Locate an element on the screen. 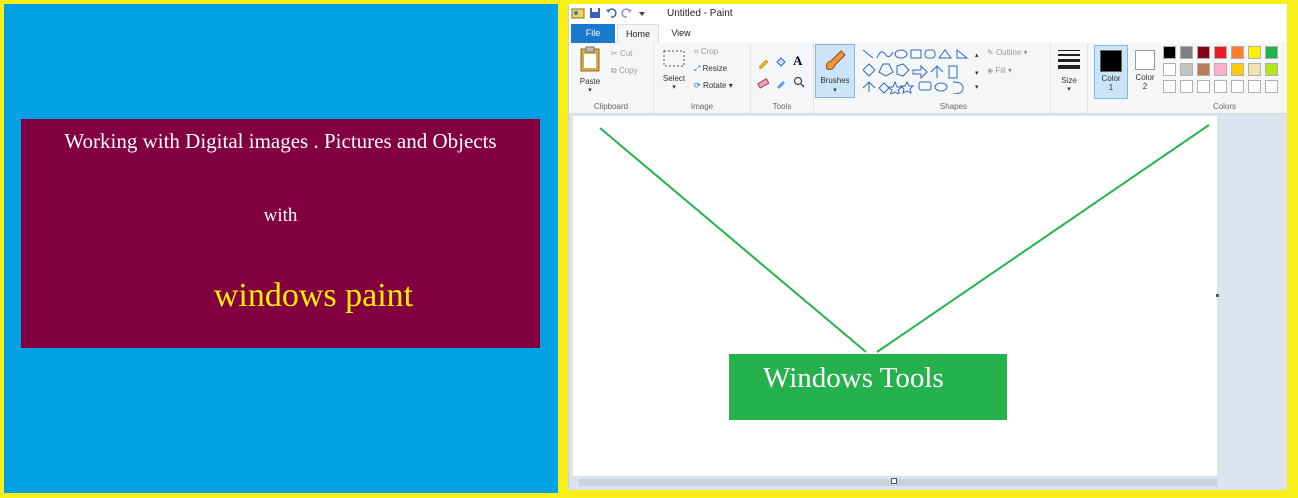 This screenshot has width=1298, height=498. color2-button: Color 2 is located at coordinates (1145, 71).